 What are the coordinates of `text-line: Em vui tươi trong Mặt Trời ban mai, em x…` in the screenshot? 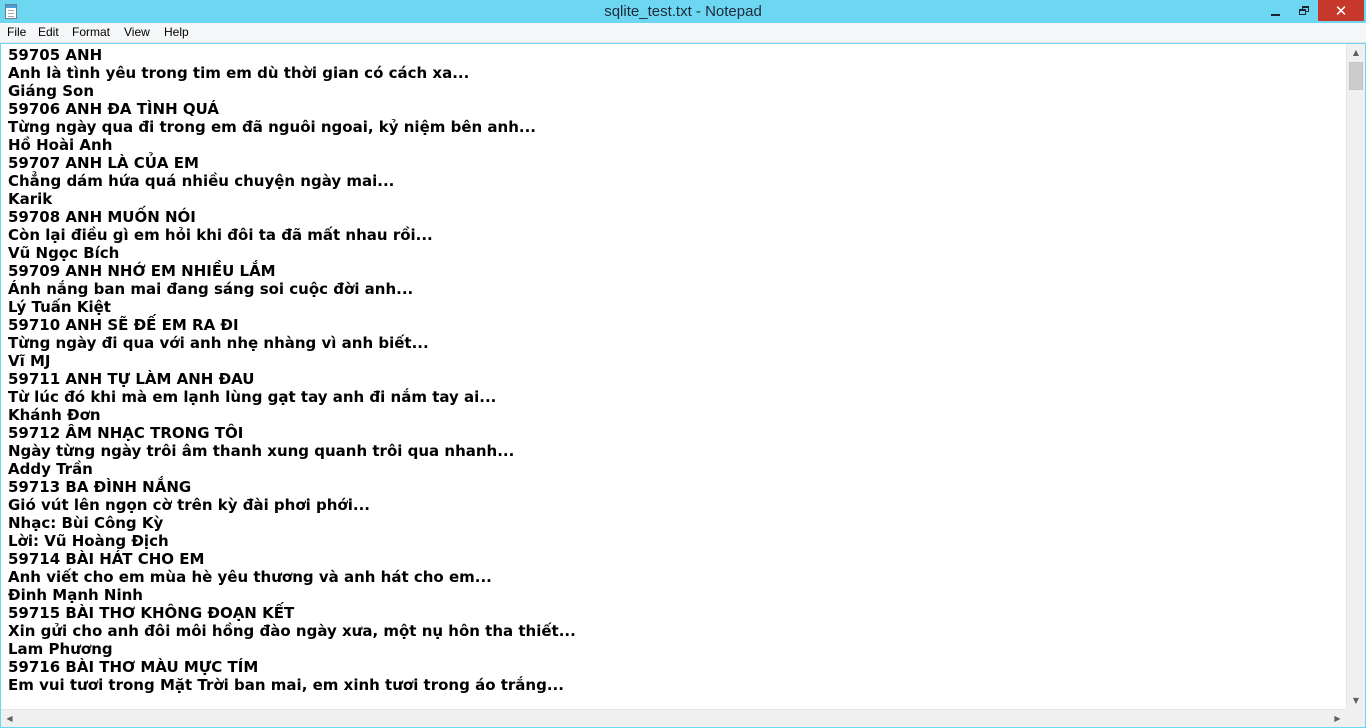 It's located at (286, 685).